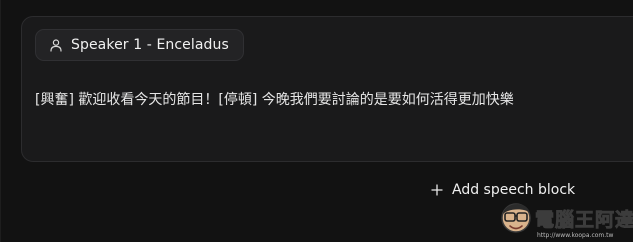 Image resolution: width=633 pixels, height=242 pixels. Describe the element at coordinates (584, 219) in the screenshot. I see `svg-text: 電腦王阿達` at that location.